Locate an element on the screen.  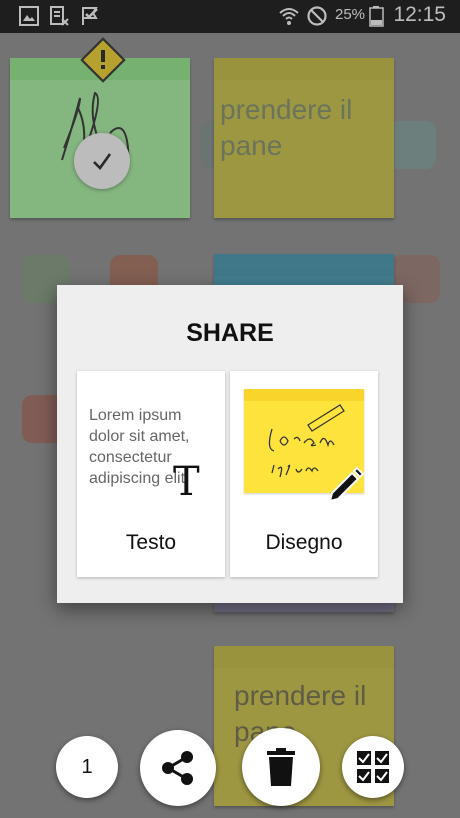
select-all-icon is located at coordinates (373, 767).